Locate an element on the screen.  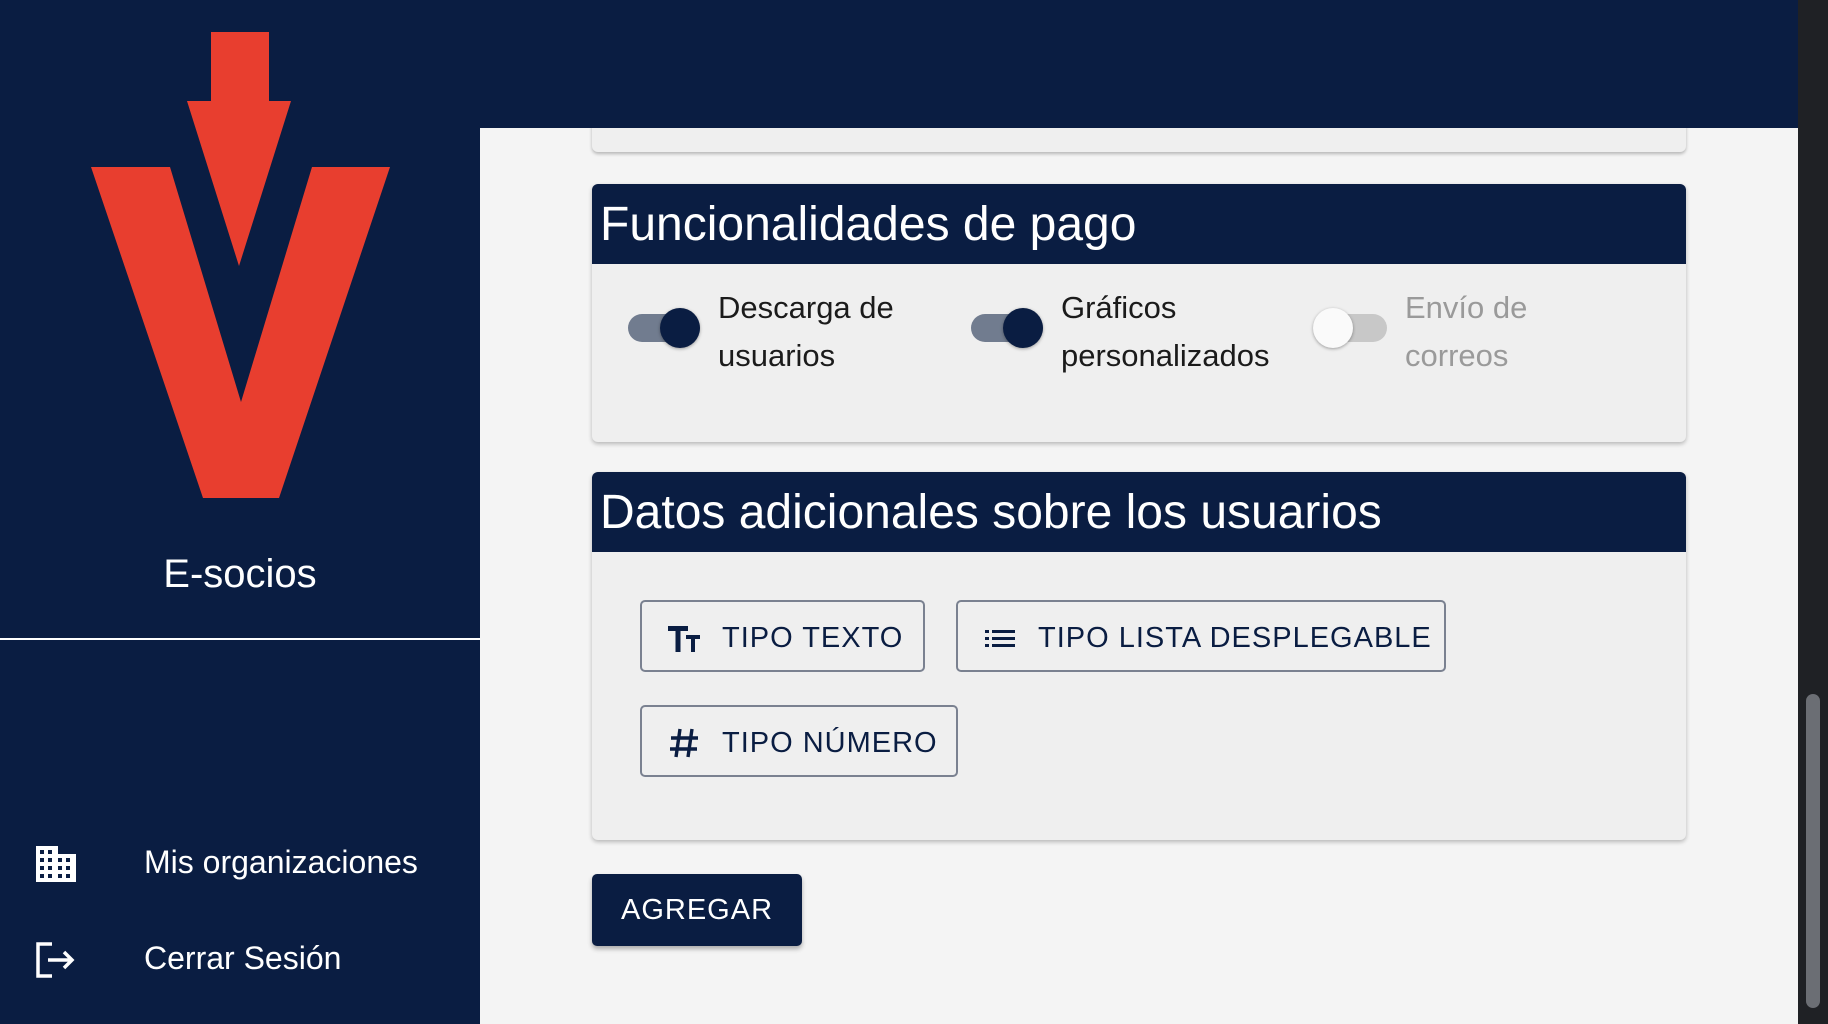
button-label: TIPO NÚMERO is located at coordinates (830, 743).